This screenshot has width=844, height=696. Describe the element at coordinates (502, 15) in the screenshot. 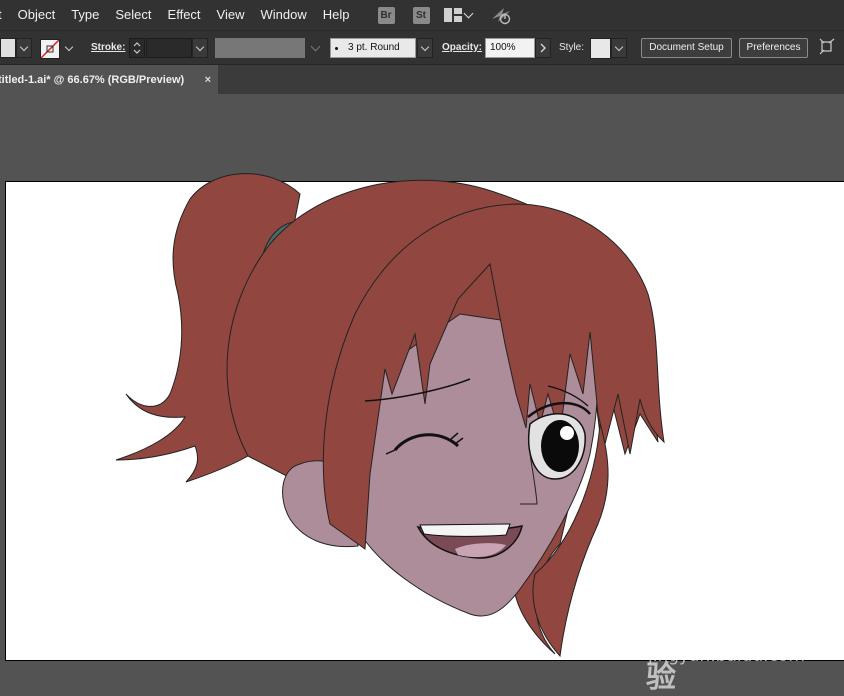

I see `gpu-performance-icon` at that location.